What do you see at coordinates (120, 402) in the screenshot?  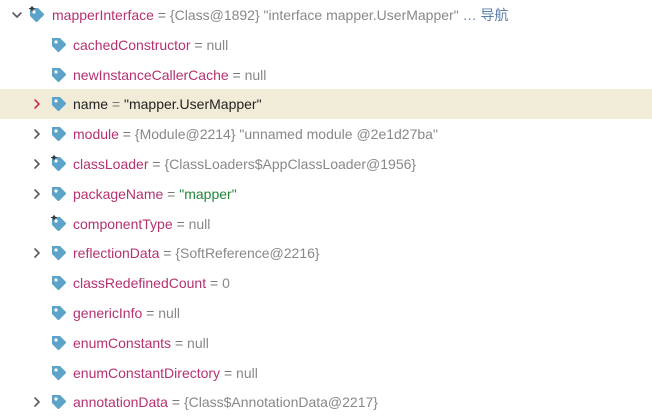 I see `field-name: annotationData` at bounding box center [120, 402].